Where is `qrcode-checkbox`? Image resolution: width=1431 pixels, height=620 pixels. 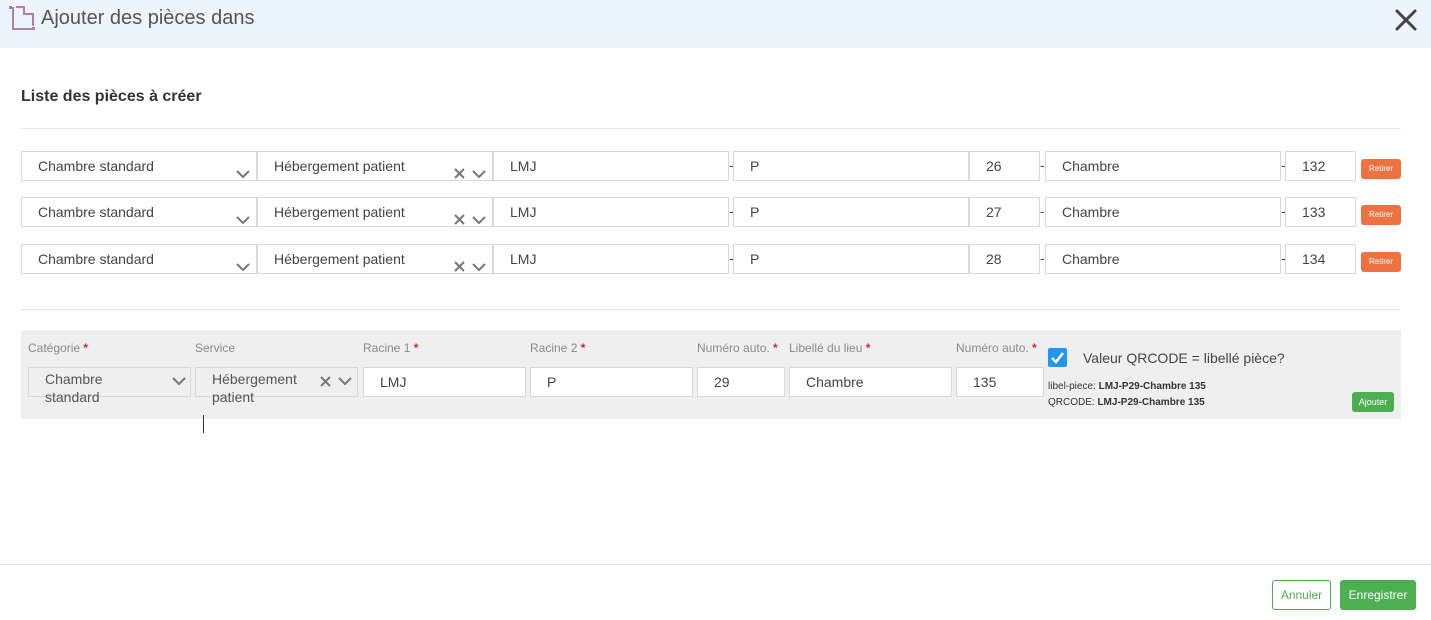 qrcode-checkbox is located at coordinates (1057, 357).